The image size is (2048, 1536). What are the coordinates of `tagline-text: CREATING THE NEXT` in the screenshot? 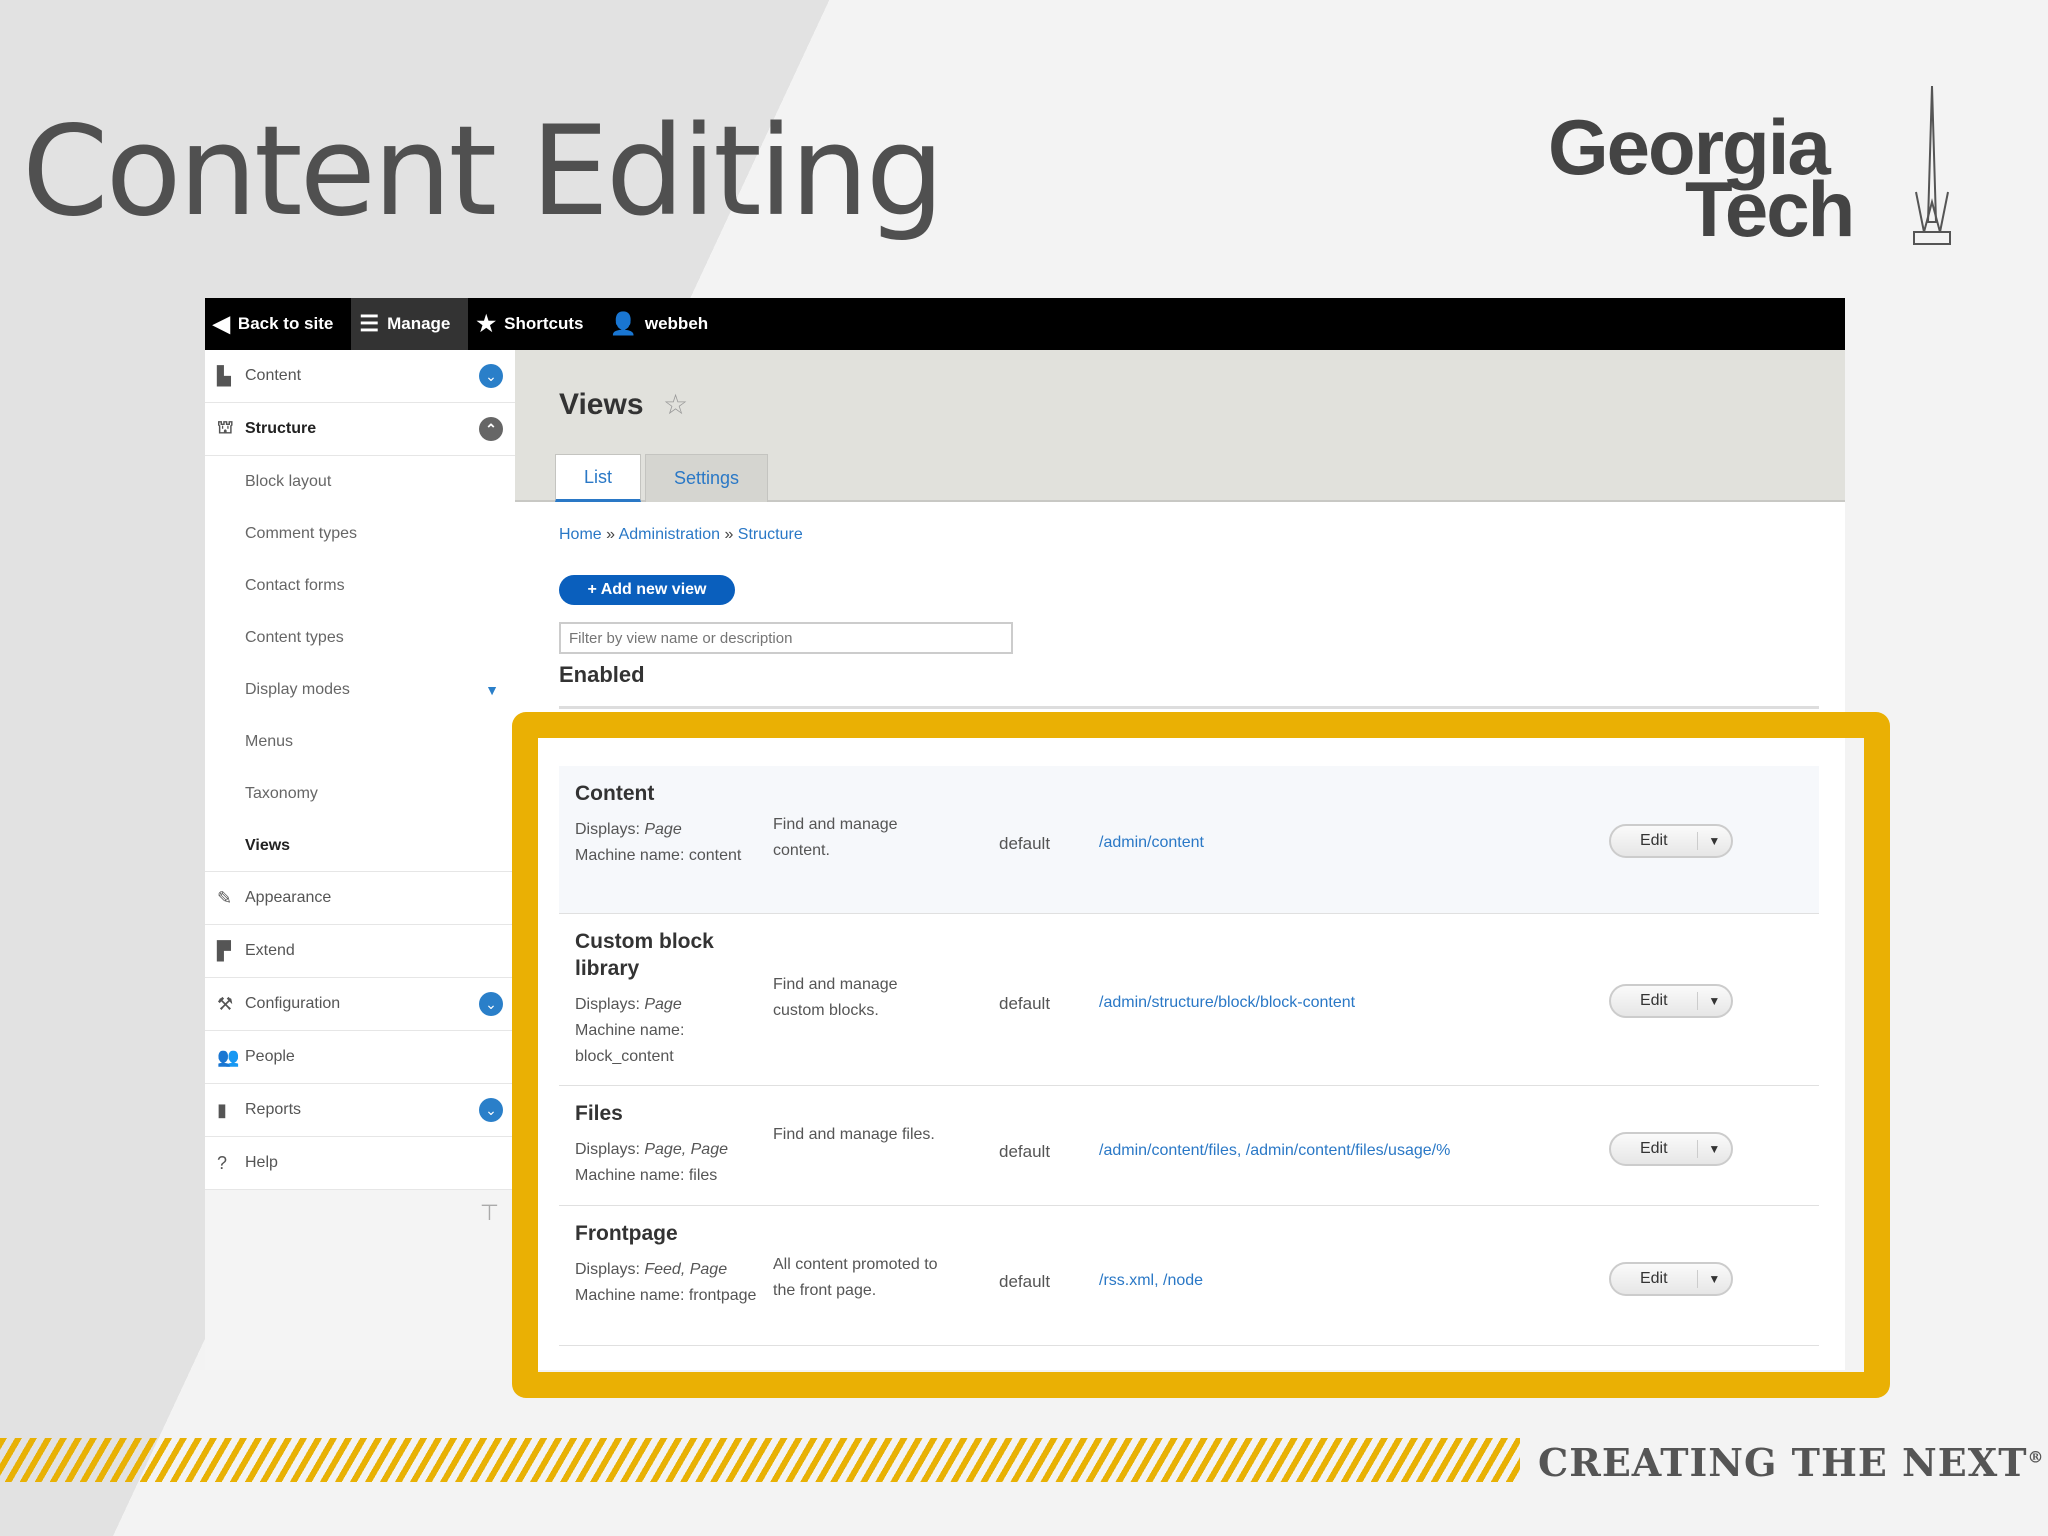 It's located at (1783, 1462).